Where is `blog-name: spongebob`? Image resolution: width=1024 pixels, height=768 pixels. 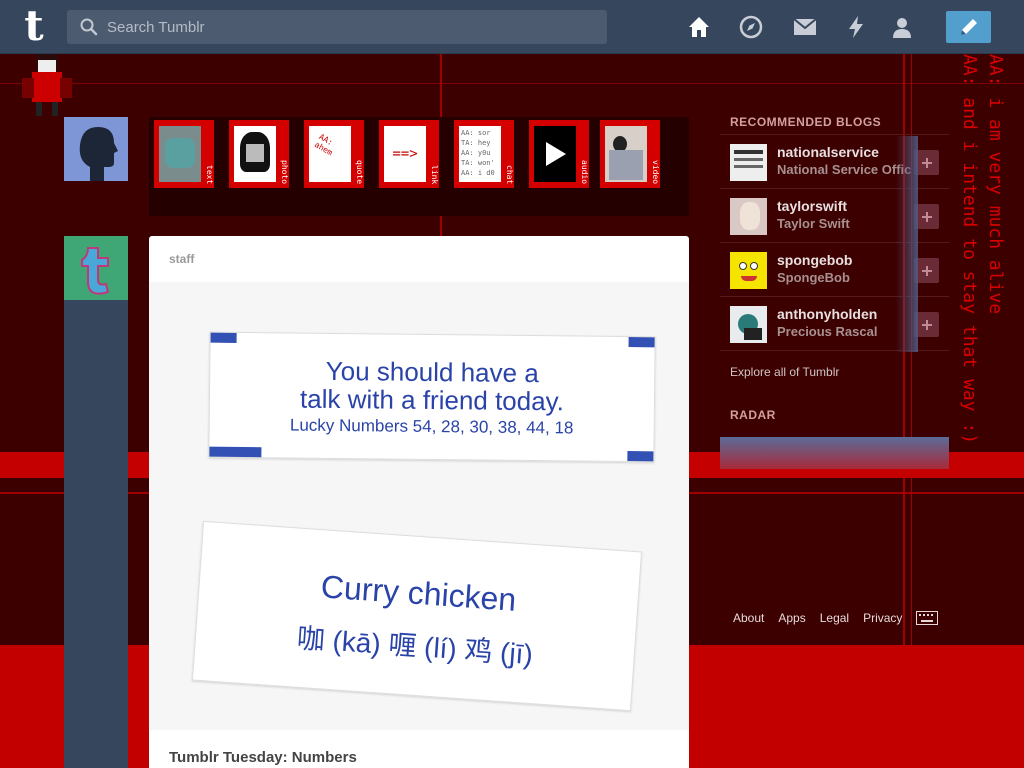
blog-name: spongebob is located at coordinates (814, 260).